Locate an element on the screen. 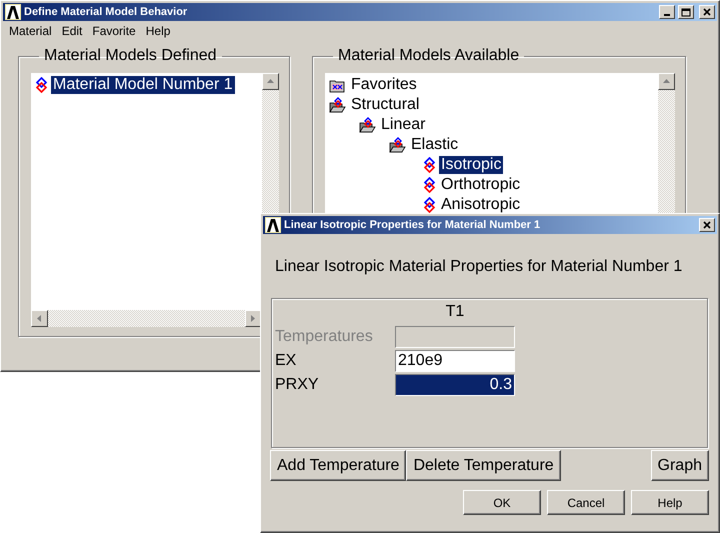  tree-item: Isotropic is located at coordinates (471, 165).